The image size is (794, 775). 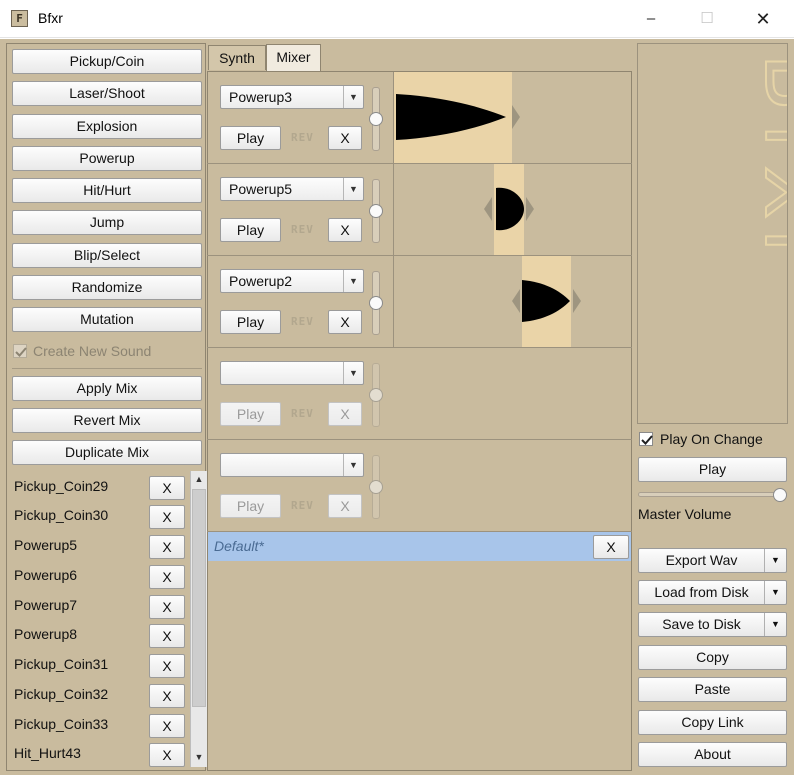 What do you see at coordinates (651, 19) in the screenshot?
I see `minimize-button: –` at bounding box center [651, 19].